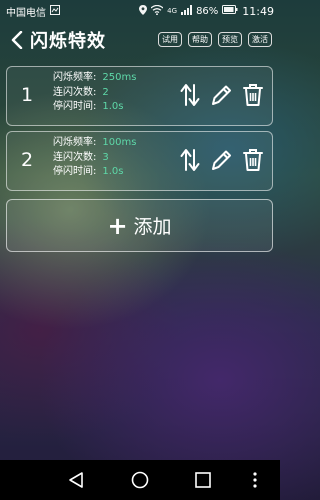 This screenshot has height=500, width=320. I want to click on effect-params: 闪烁频率: 100ms 连闪次数: 3 停闪时间: 1.0s, so click(94, 158).